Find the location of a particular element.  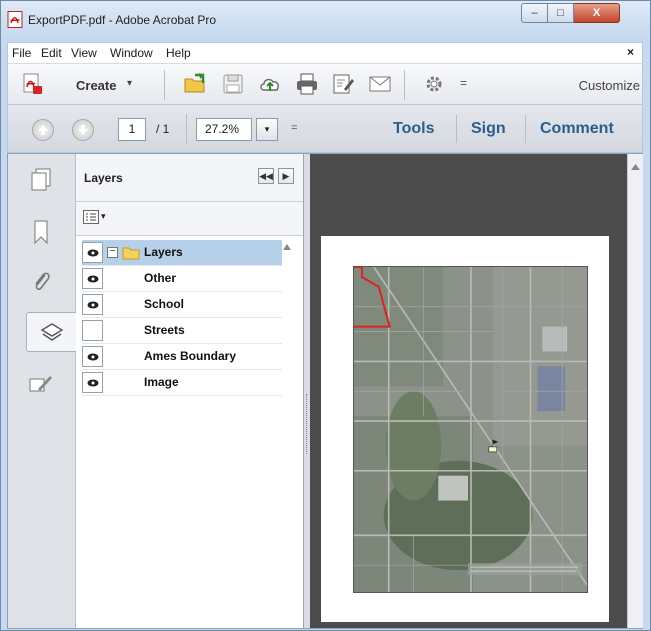

list-scroll-up-icon is located at coordinates (287, 247).